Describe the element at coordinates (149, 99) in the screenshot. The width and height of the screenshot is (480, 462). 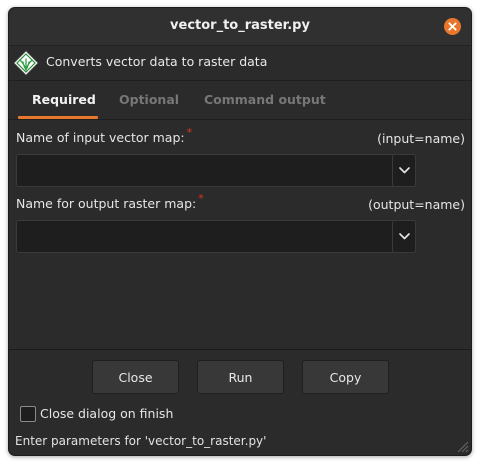
I see `tab-optional: Optional` at that location.